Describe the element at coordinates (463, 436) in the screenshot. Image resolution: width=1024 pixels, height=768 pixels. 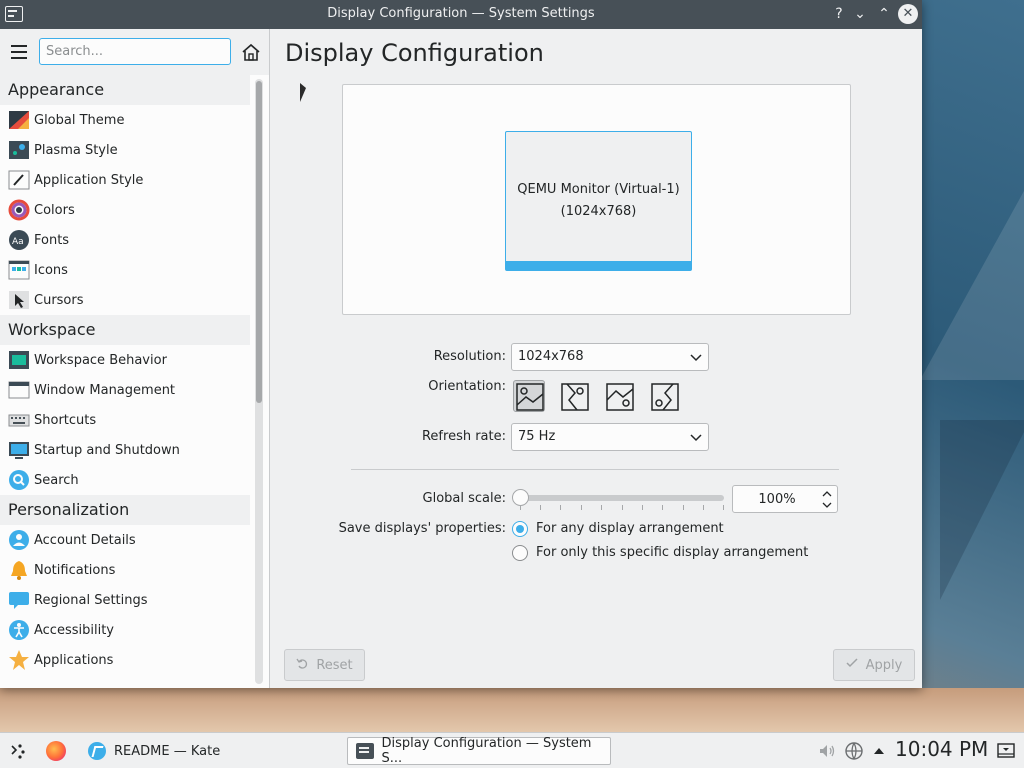
I see `refresh-rate-label: Refresh rate:` at that location.